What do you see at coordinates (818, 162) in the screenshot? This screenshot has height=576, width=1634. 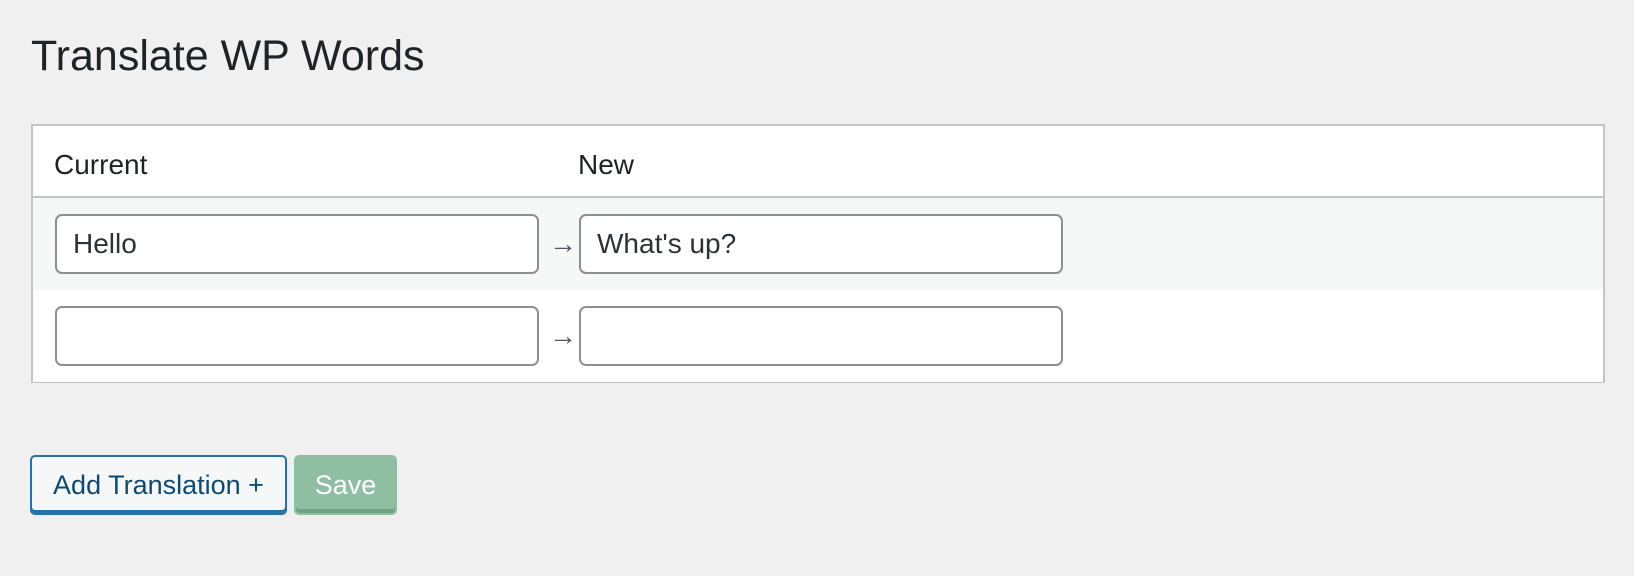 I see `table-header: Current New` at bounding box center [818, 162].